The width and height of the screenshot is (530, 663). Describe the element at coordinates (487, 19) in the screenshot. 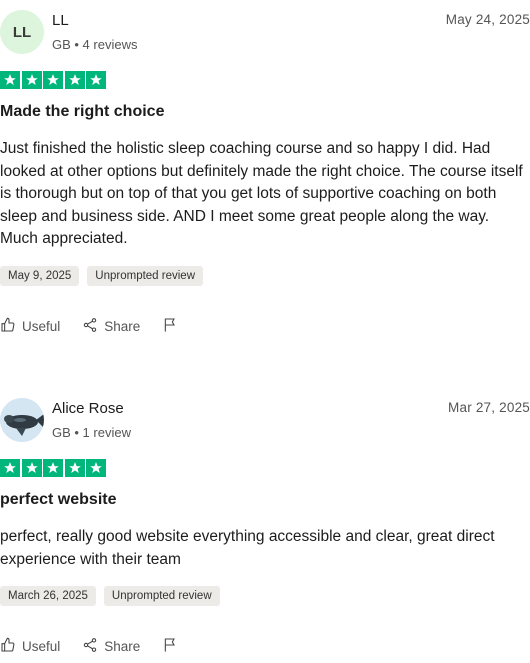

I see `review-date: May 24, 2025` at that location.